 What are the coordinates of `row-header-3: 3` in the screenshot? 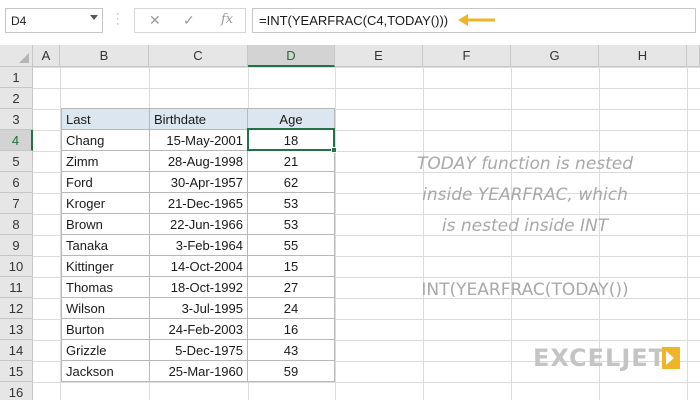 It's located at (16, 119).